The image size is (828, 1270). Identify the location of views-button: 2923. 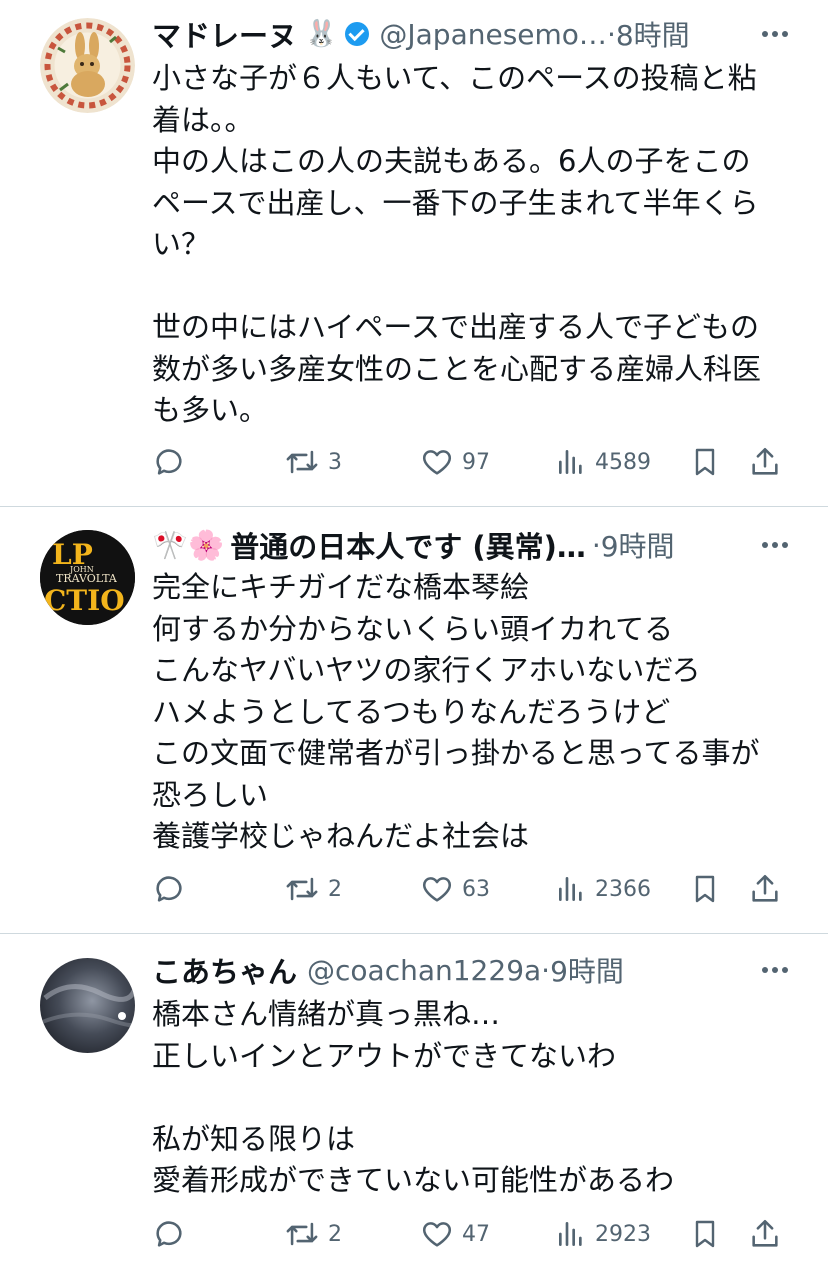
(603, 1234).